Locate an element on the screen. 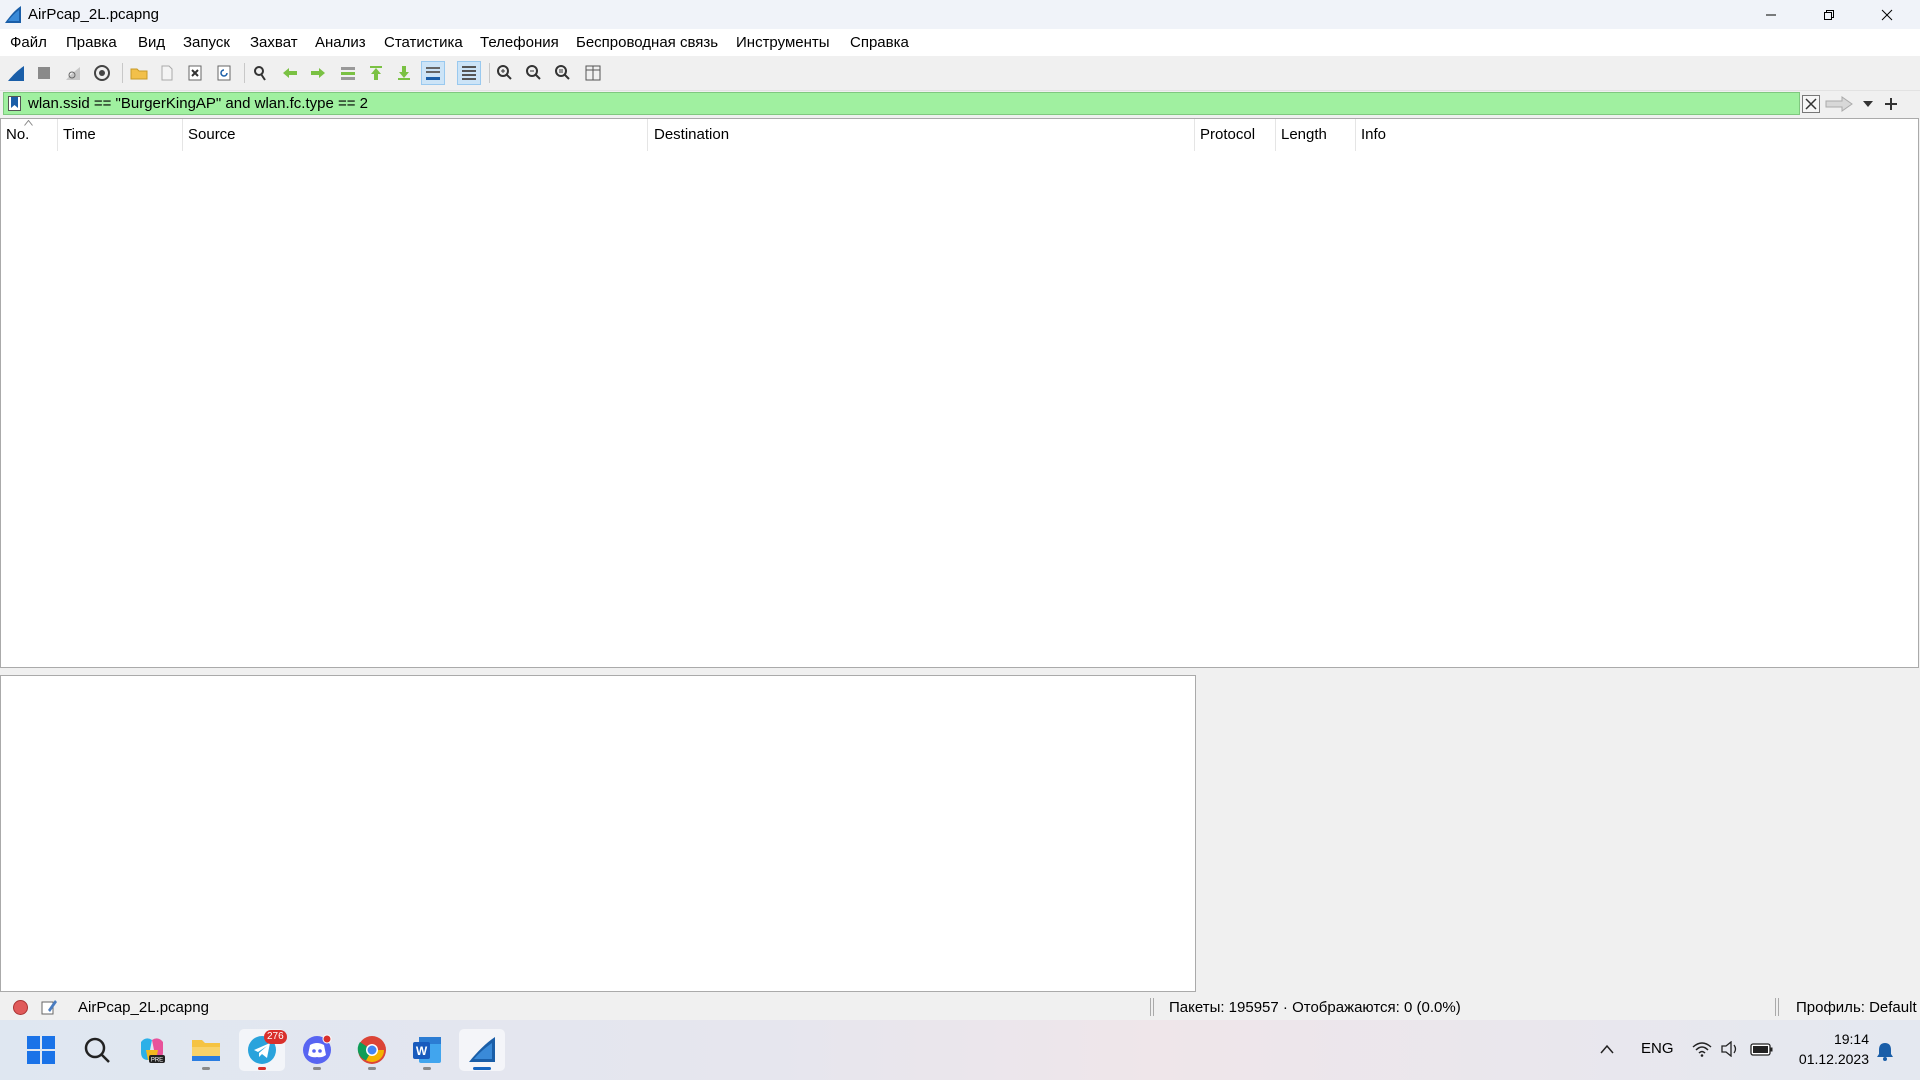  save-file-button is located at coordinates (167, 73).